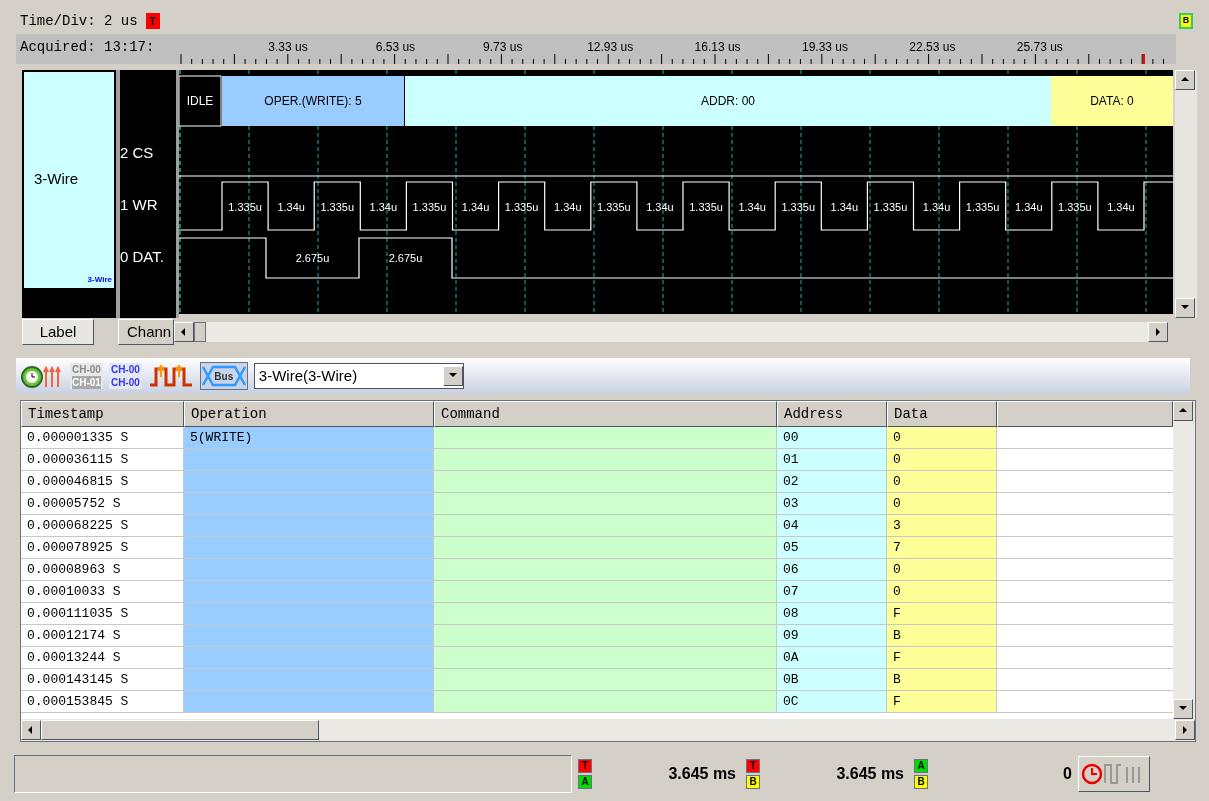 The width and height of the screenshot is (1209, 801). I want to click on time-label: 6.53 us, so click(395, 47).